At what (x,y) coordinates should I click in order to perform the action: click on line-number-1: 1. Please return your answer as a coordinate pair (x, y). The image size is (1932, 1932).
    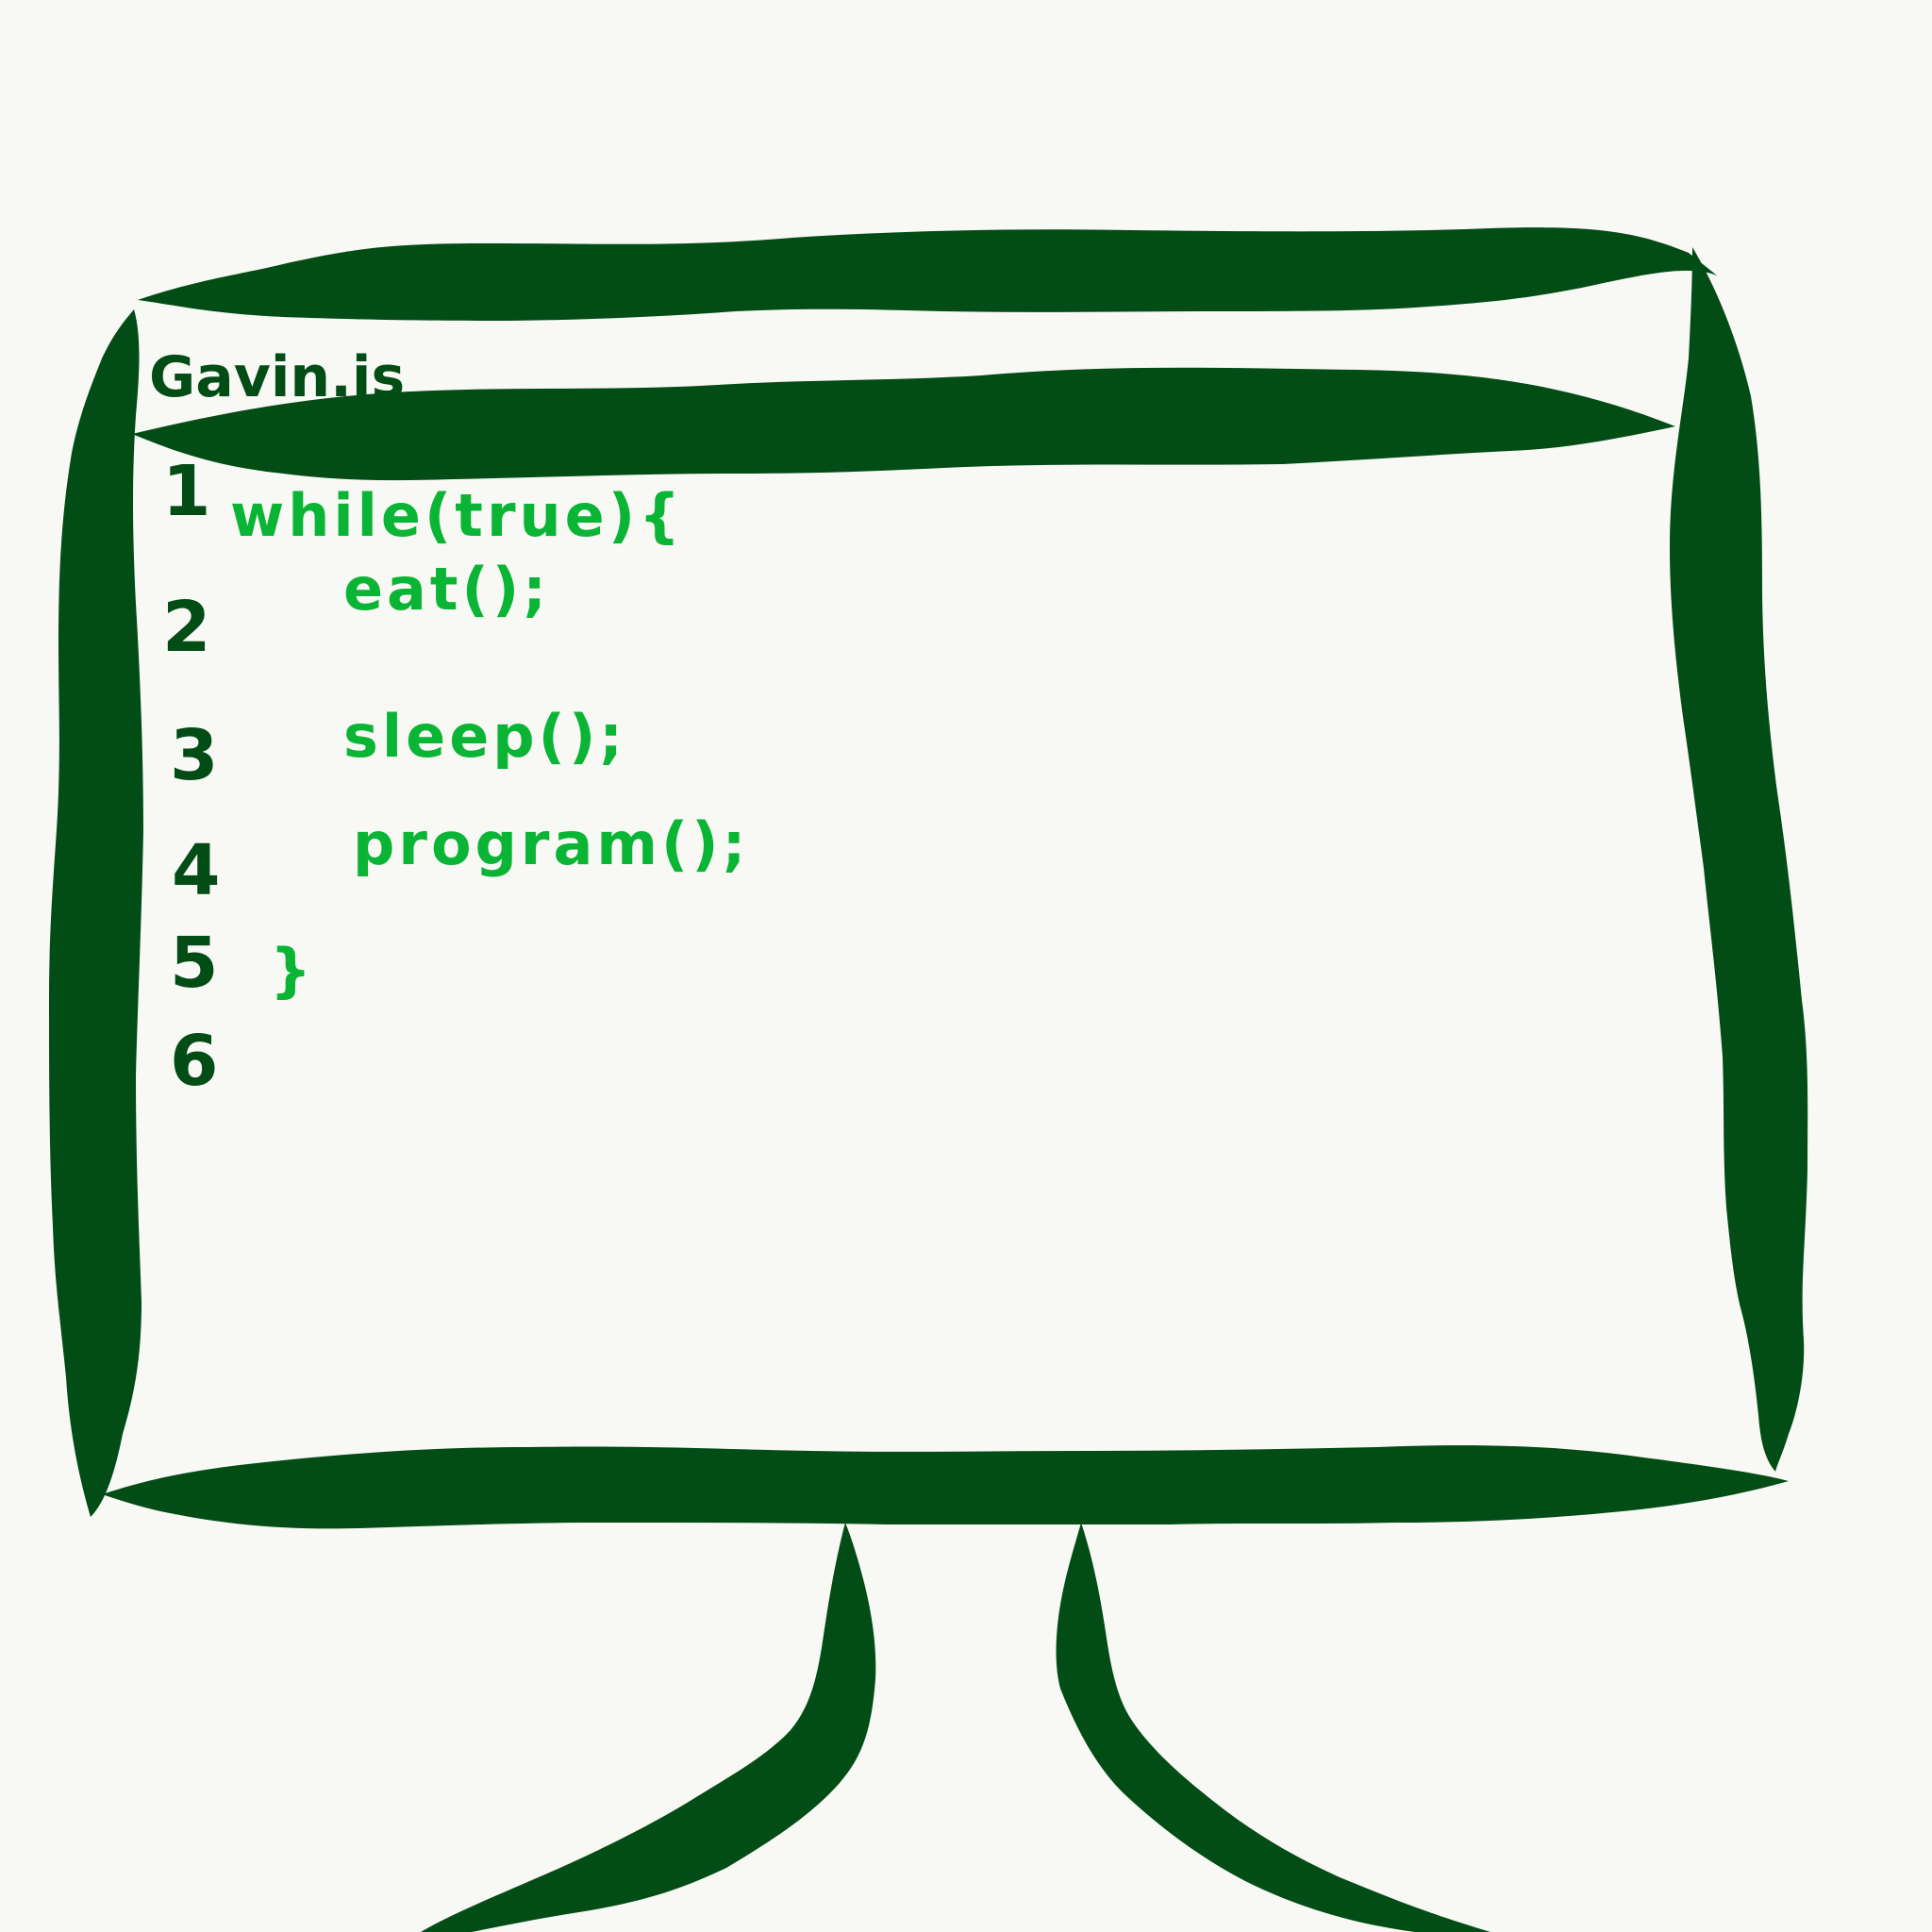
    Looking at the image, I should click on (186, 491).